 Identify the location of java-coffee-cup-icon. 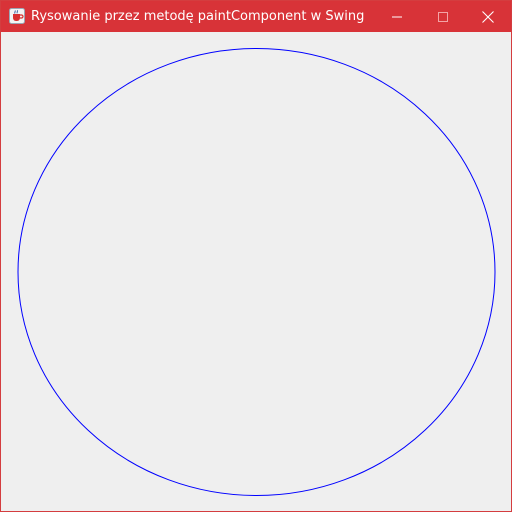
(17, 16).